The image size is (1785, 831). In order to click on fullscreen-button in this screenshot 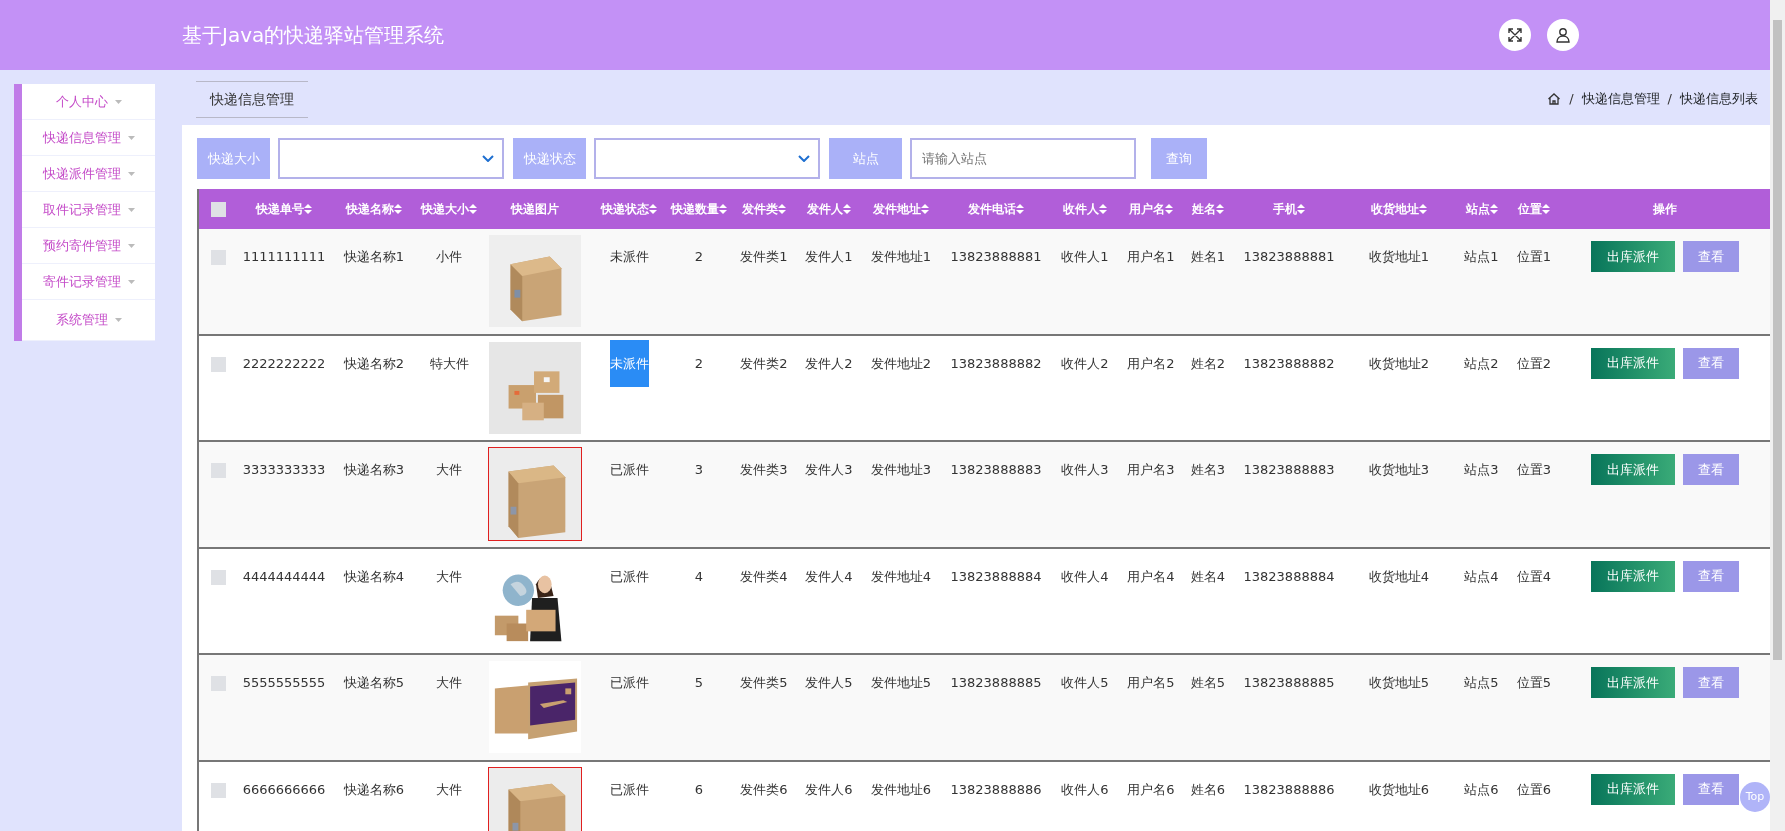, I will do `click(1515, 35)`.